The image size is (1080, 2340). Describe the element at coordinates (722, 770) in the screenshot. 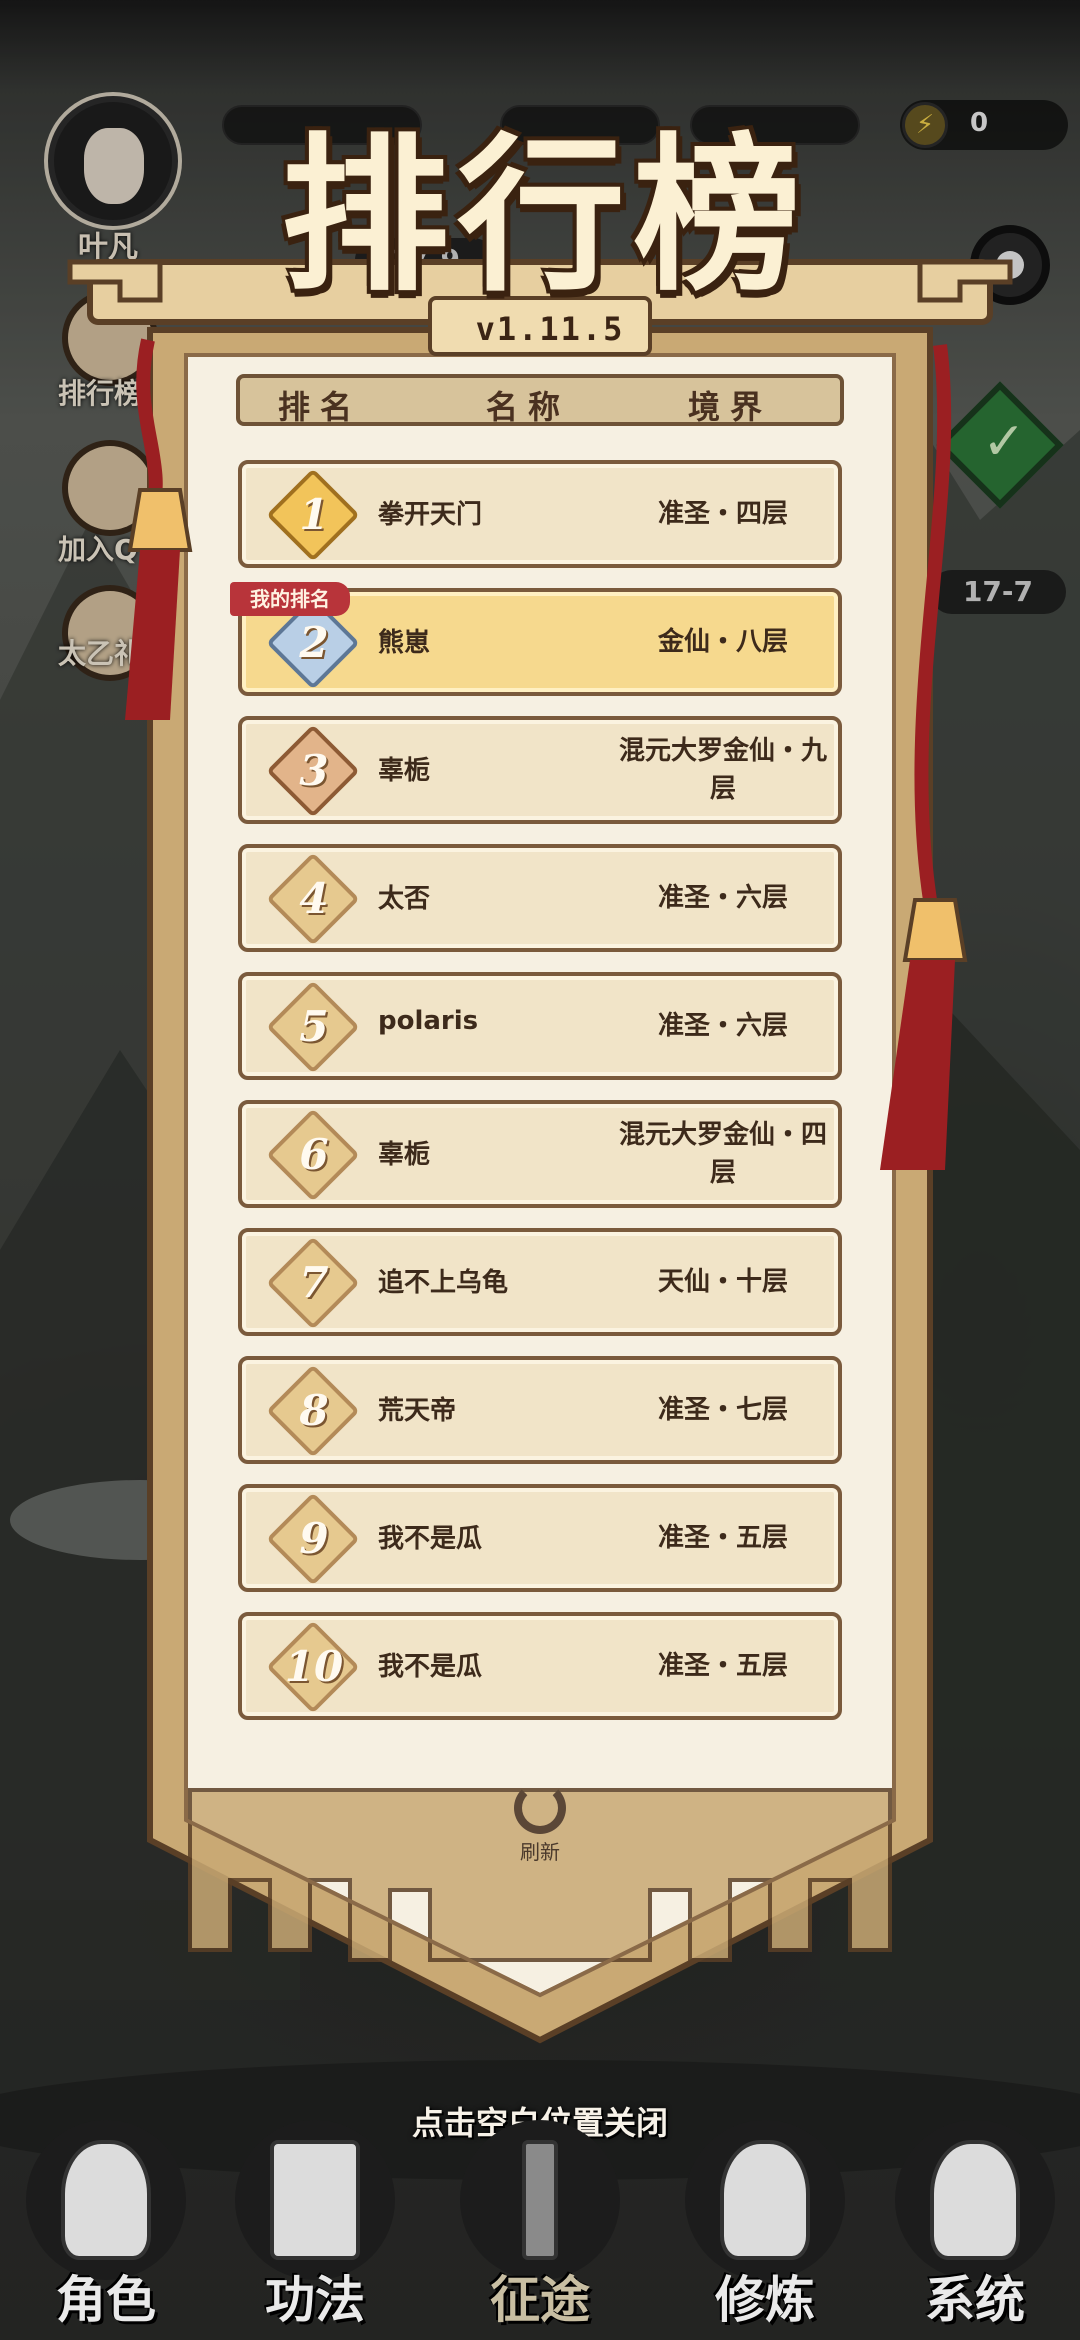

I see `player-realm: 混元大罗金仙・九层` at that location.